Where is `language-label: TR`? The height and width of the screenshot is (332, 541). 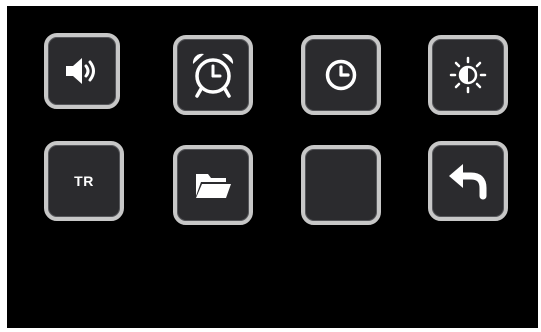 language-label: TR is located at coordinates (84, 181).